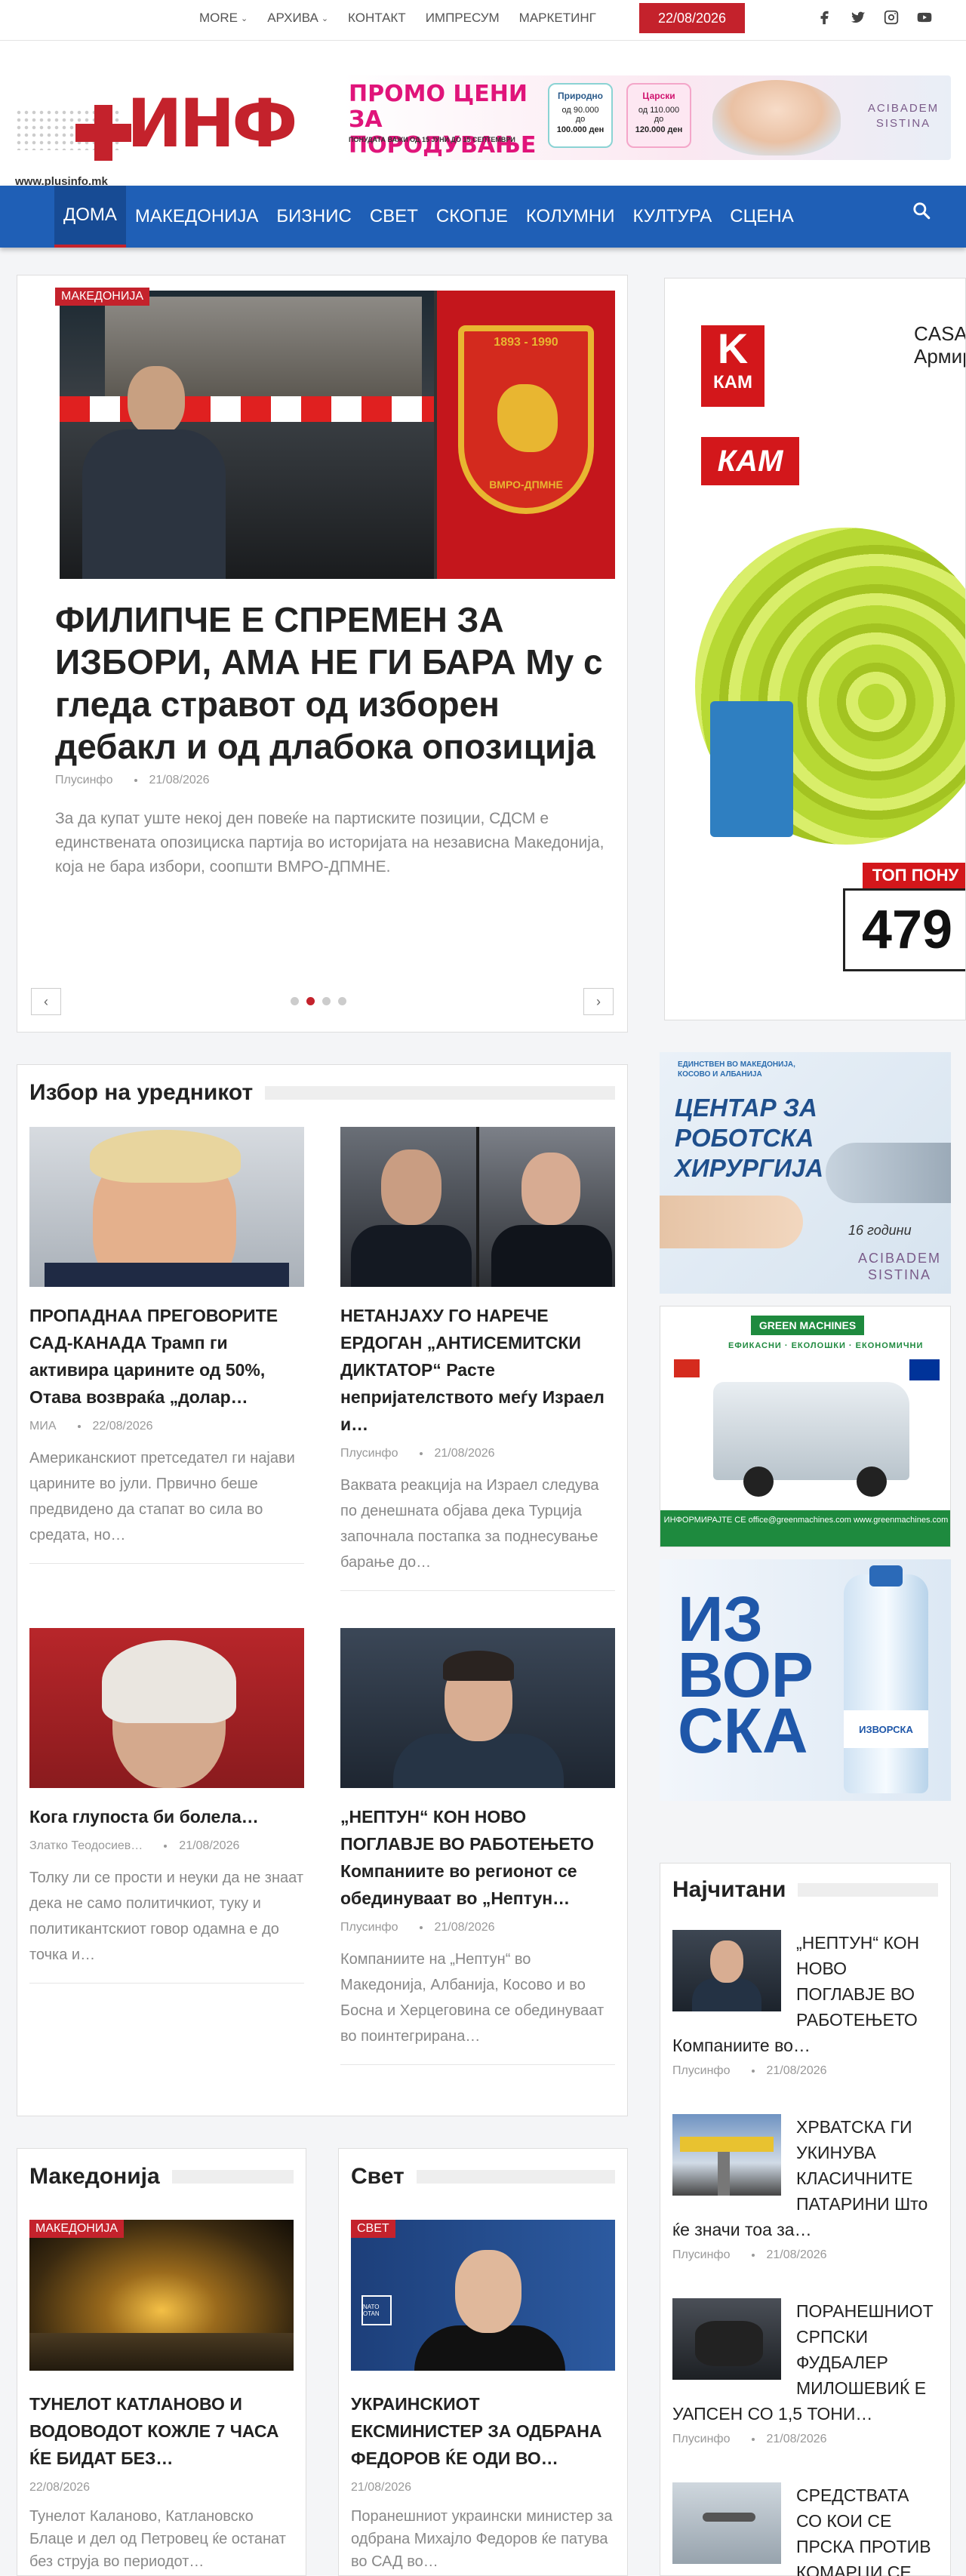  Describe the element at coordinates (580, 129) in the screenshot. I see `promo-card-price: 100.000 ден` at that location.